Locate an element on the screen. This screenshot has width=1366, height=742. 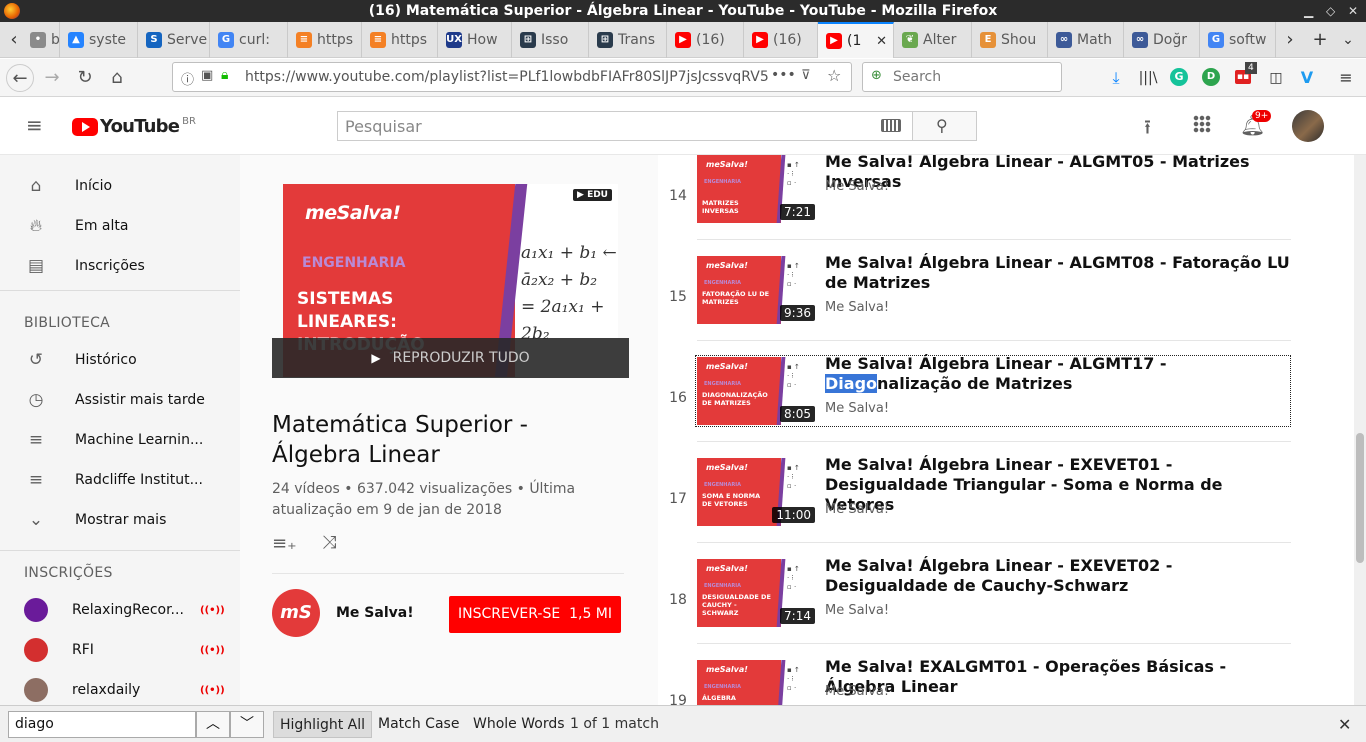
minimize-icon: ▁ is located at coordinates (1308, 11).